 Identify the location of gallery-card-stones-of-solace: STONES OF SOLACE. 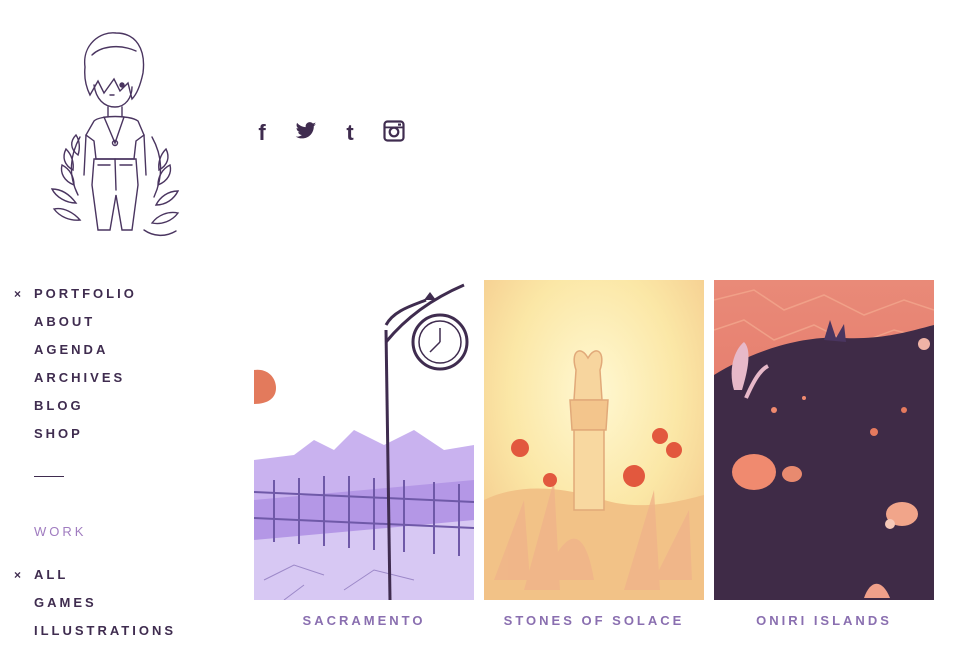
(594, 454).